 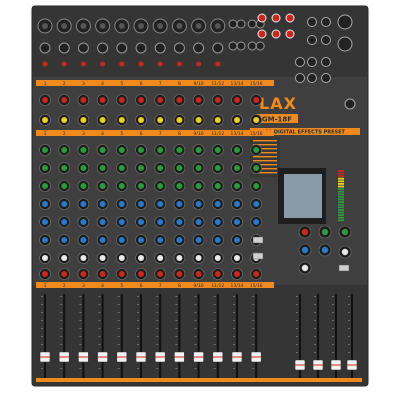 I want to click on headphone-jack-icon, so click(x=350, y=104).